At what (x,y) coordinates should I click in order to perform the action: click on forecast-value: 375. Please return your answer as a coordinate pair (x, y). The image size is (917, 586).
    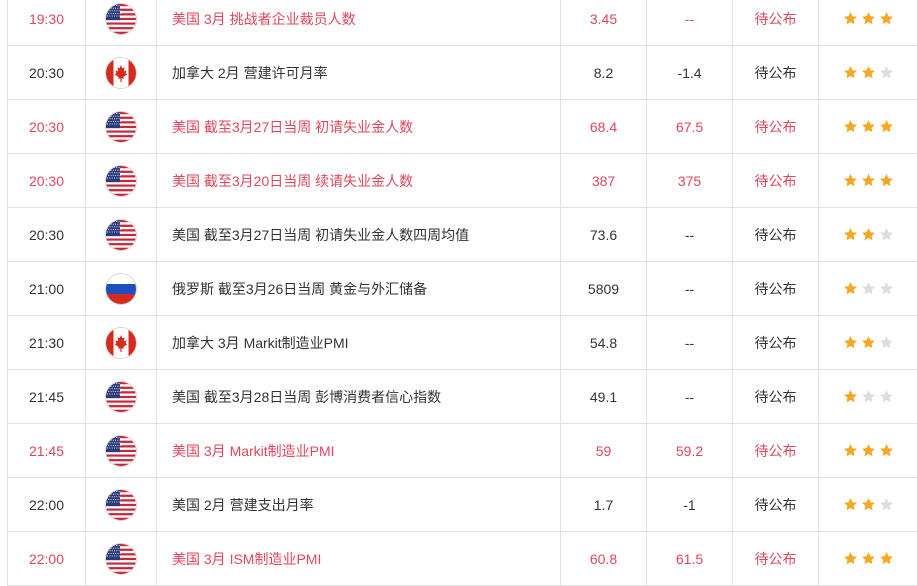
    Looking at the image, I should click on (690, 180).